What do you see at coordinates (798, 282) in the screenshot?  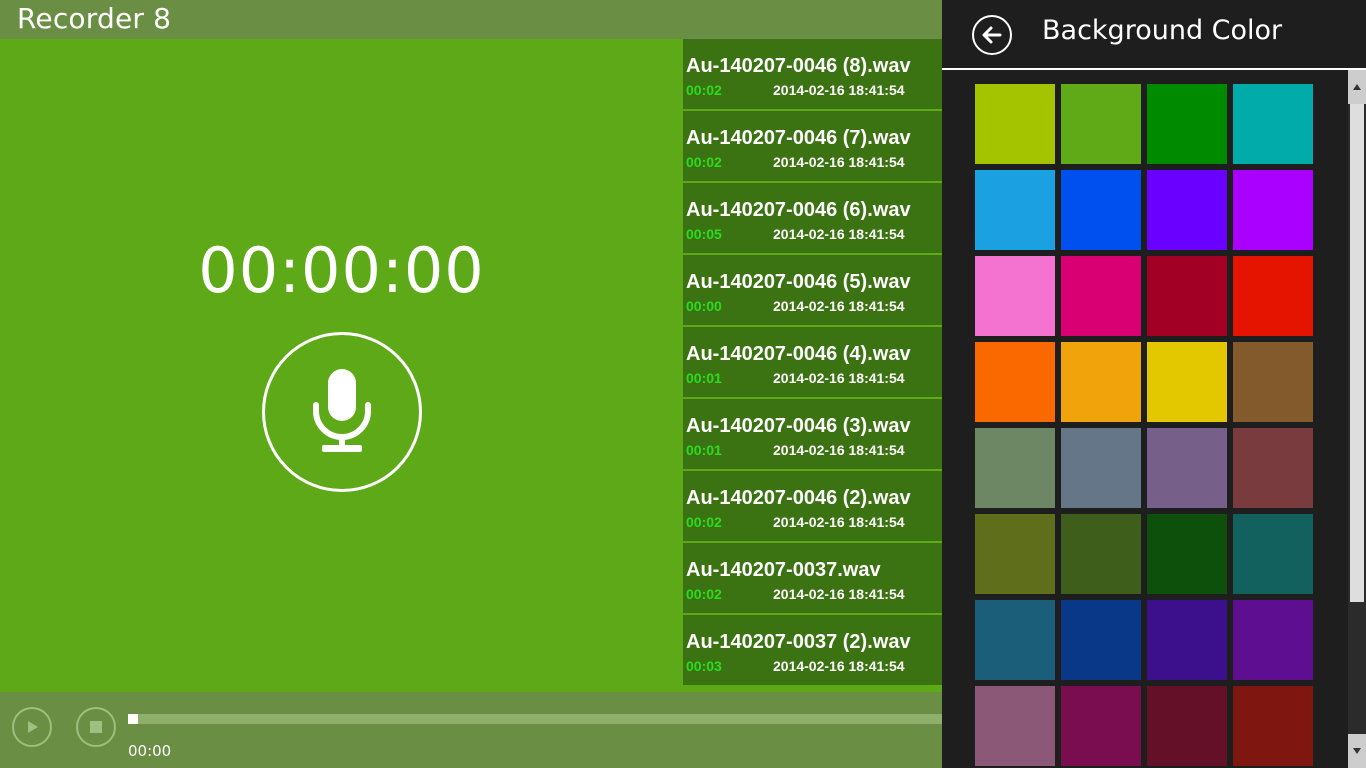 I see `file-name: Au-140207-0046 (5).wav` at bounding box center [798, 282].